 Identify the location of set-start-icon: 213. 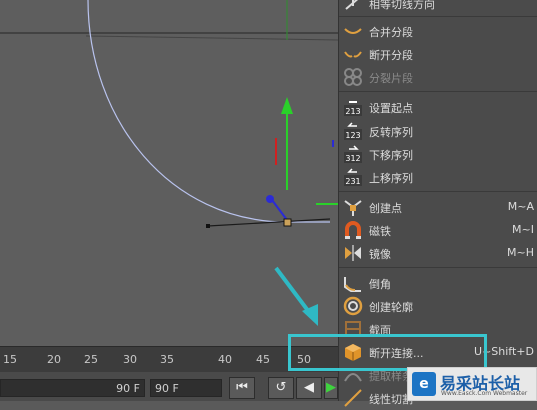
(353, 108).